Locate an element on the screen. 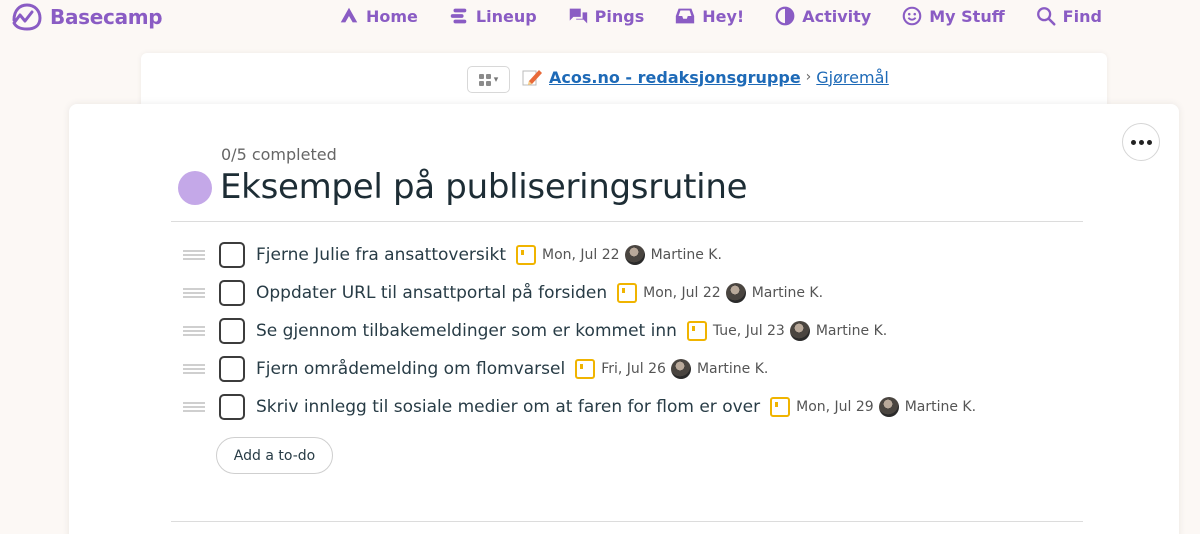  breadcrumb: Acos.no - redaksjonsgruppe › Gjøremål is located at coordinates (705, 77).